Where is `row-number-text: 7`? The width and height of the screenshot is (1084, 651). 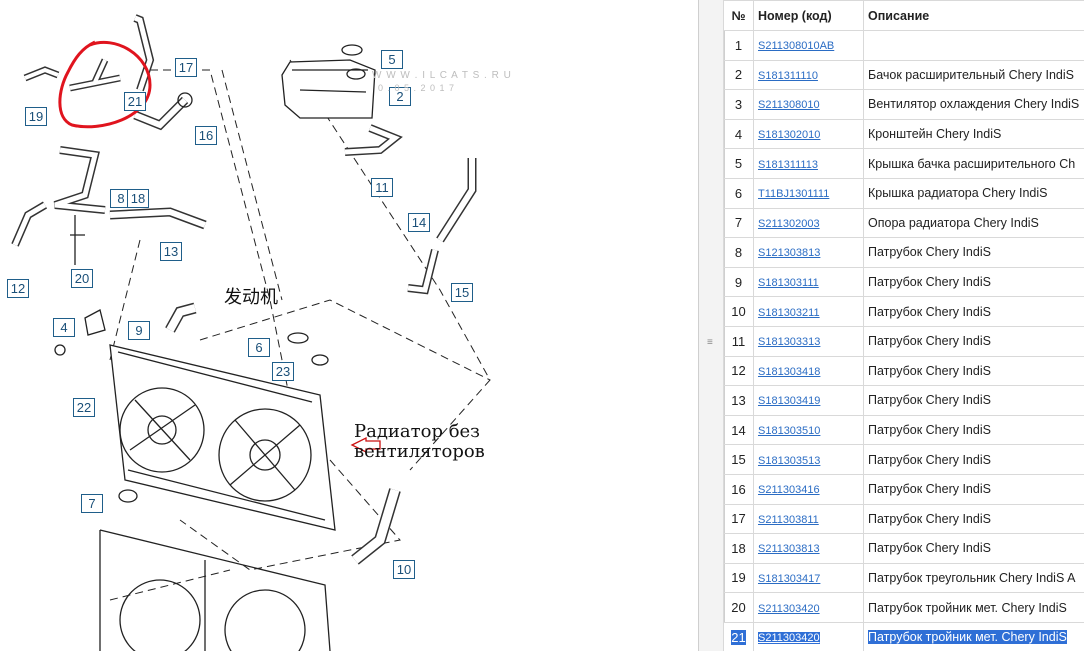
row-number-text: 7 is located at coordinates (738, 223).